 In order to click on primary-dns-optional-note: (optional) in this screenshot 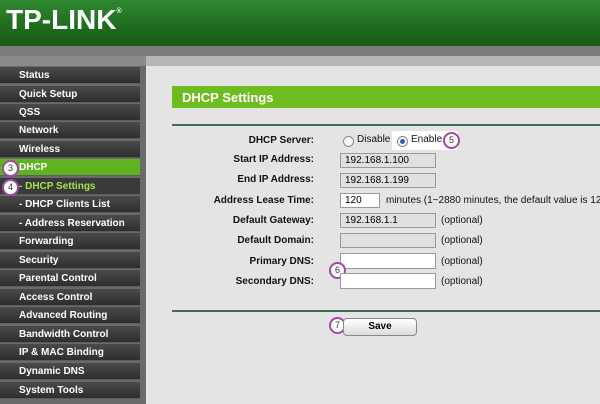, I will do `click(462, 261)`.